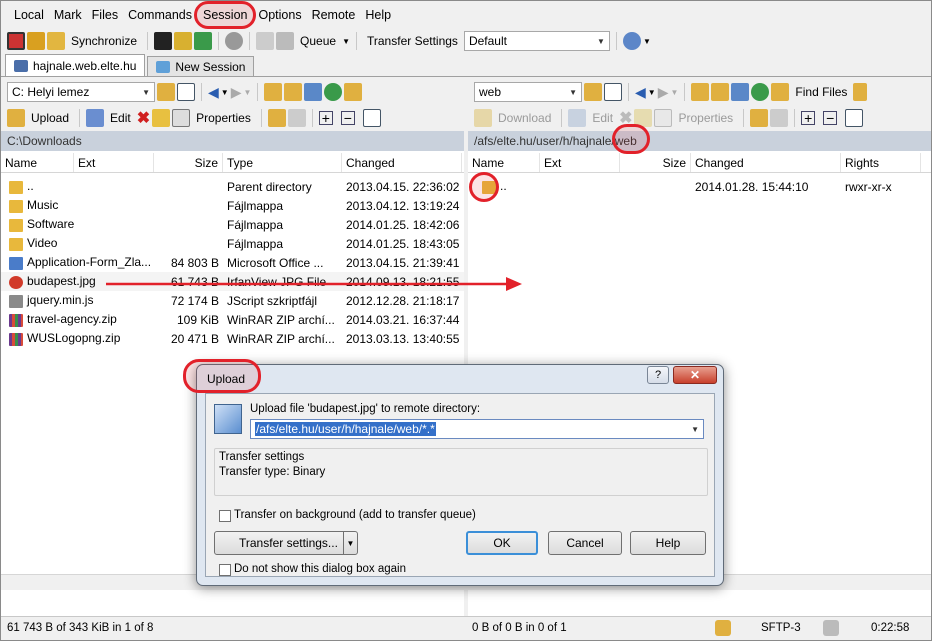 The image size is (932, 641). What do you see at coordinates (334, 15) in the screenshot?
I see `menu-remote: Remote` at bounding box center [334, 15].